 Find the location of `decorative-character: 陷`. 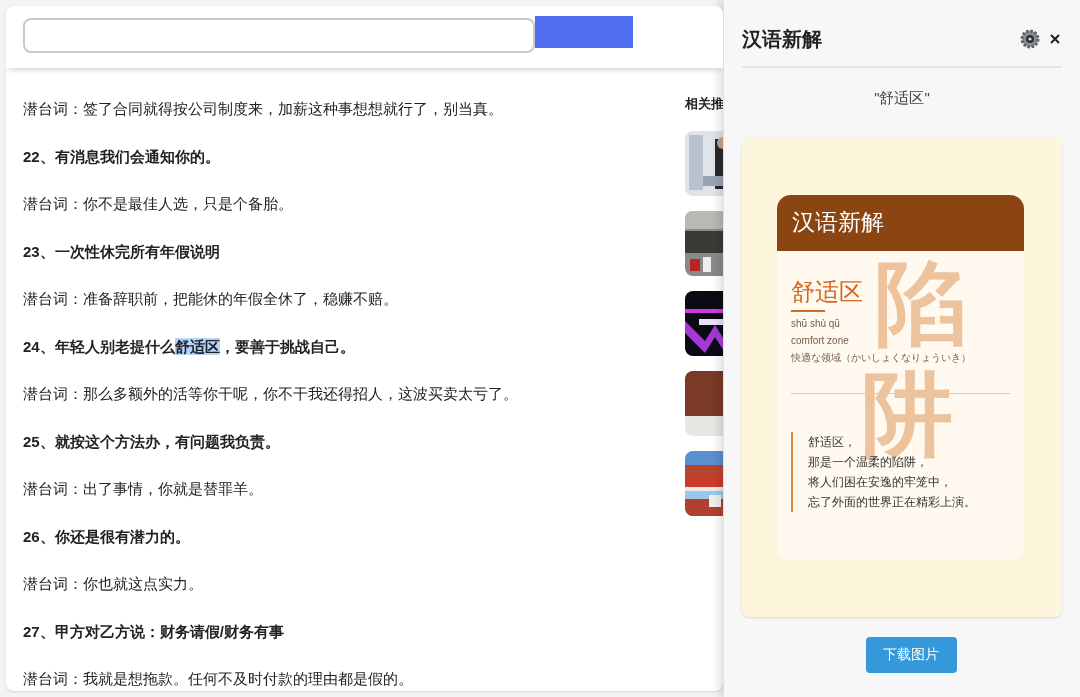

decorative-character: 陷 is located at coordinates (921, 302).